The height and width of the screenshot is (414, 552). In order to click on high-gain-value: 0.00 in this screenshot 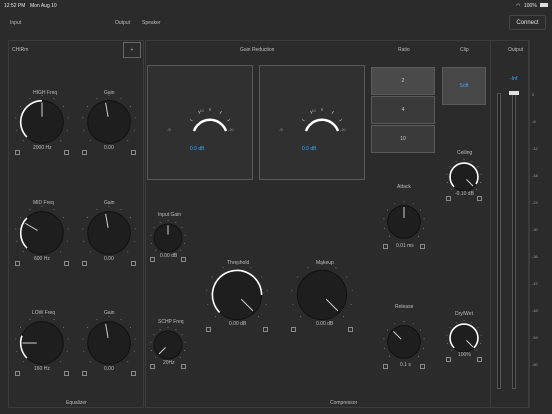, I will do `click(109, 148)`.